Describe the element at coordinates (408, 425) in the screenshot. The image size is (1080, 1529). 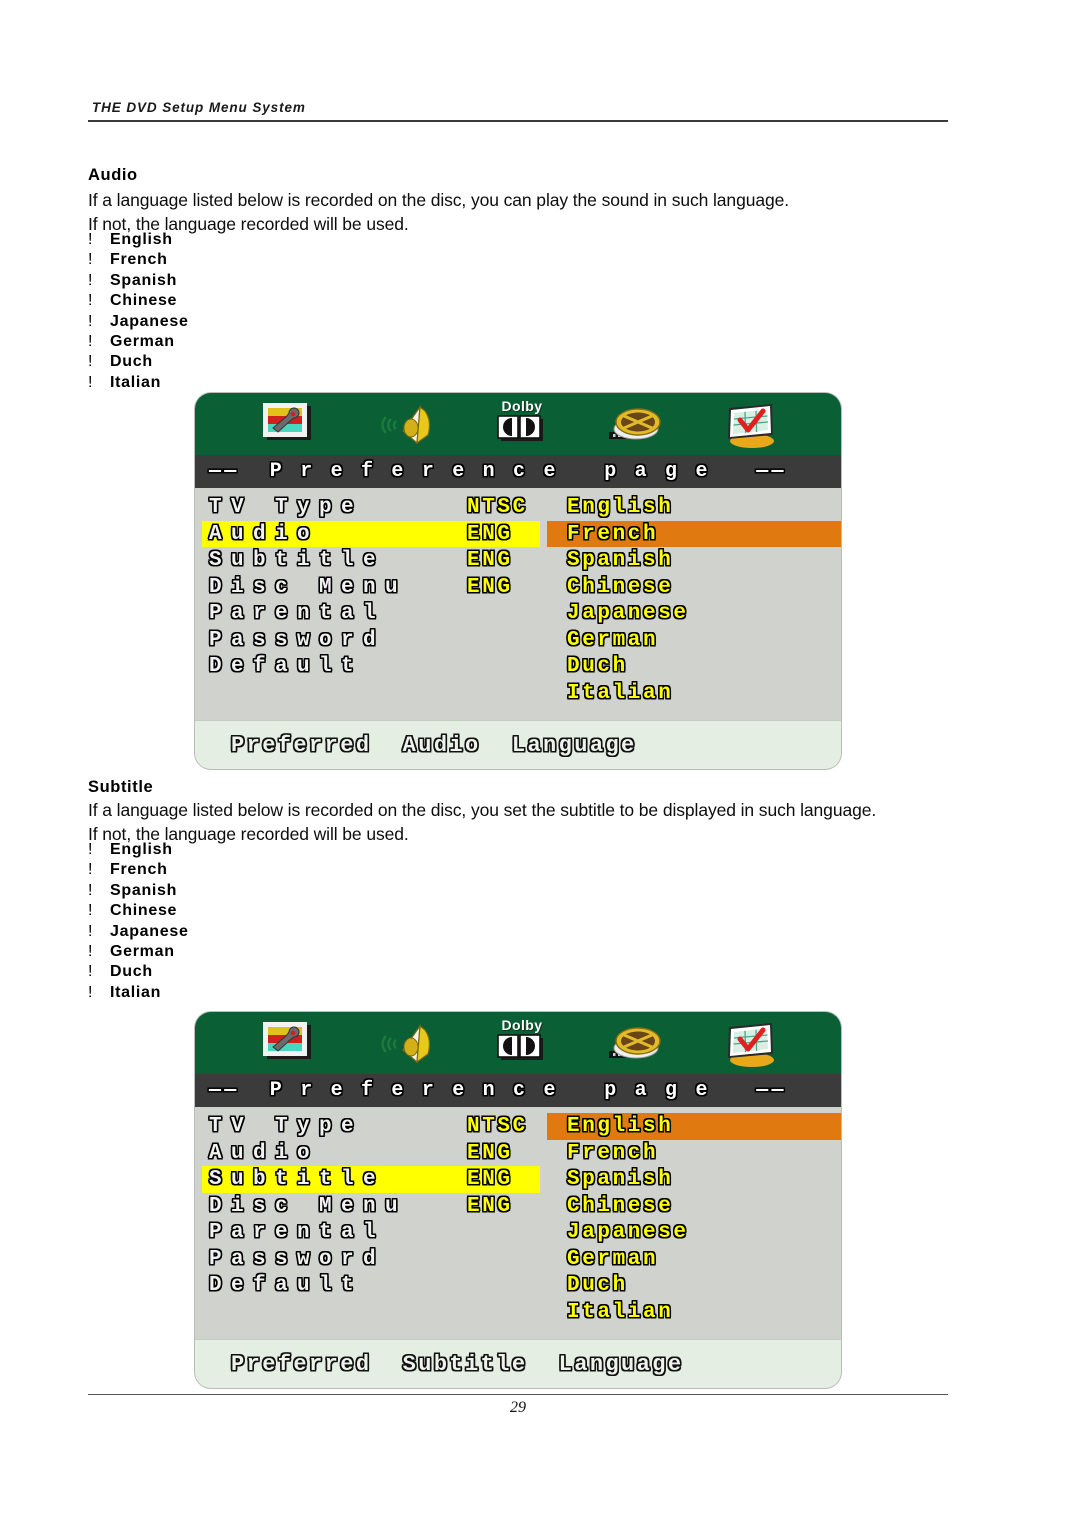
I see `speaker-icon` at that location.